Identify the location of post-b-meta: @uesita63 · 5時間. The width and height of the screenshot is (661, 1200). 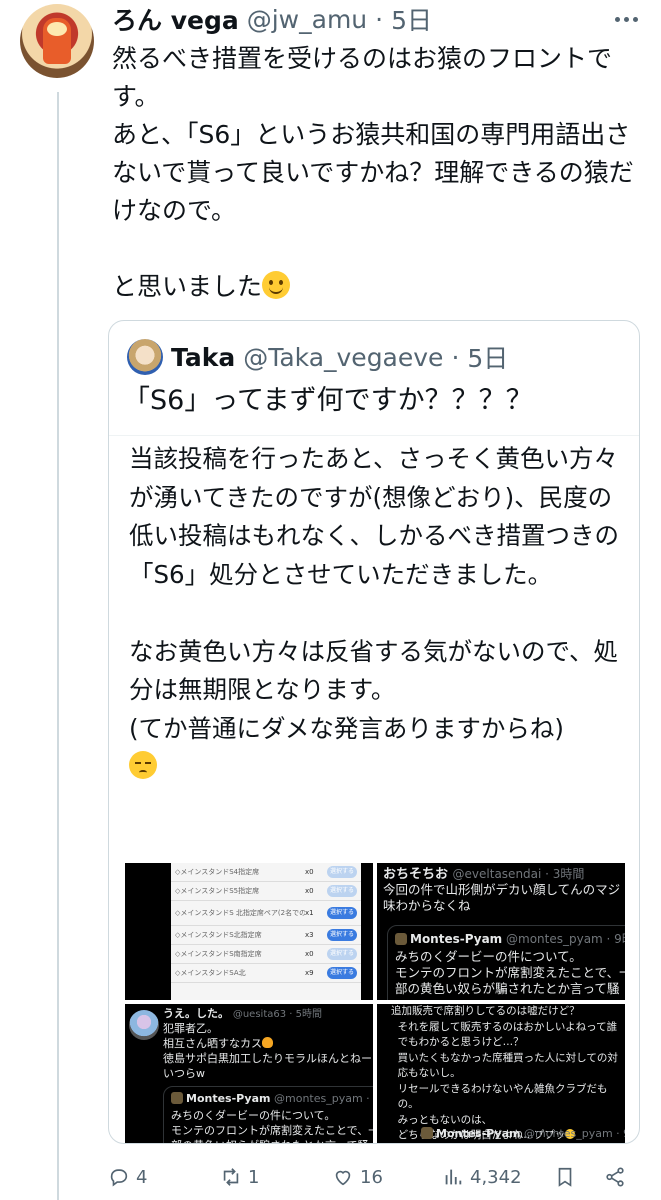
(277, 1014).